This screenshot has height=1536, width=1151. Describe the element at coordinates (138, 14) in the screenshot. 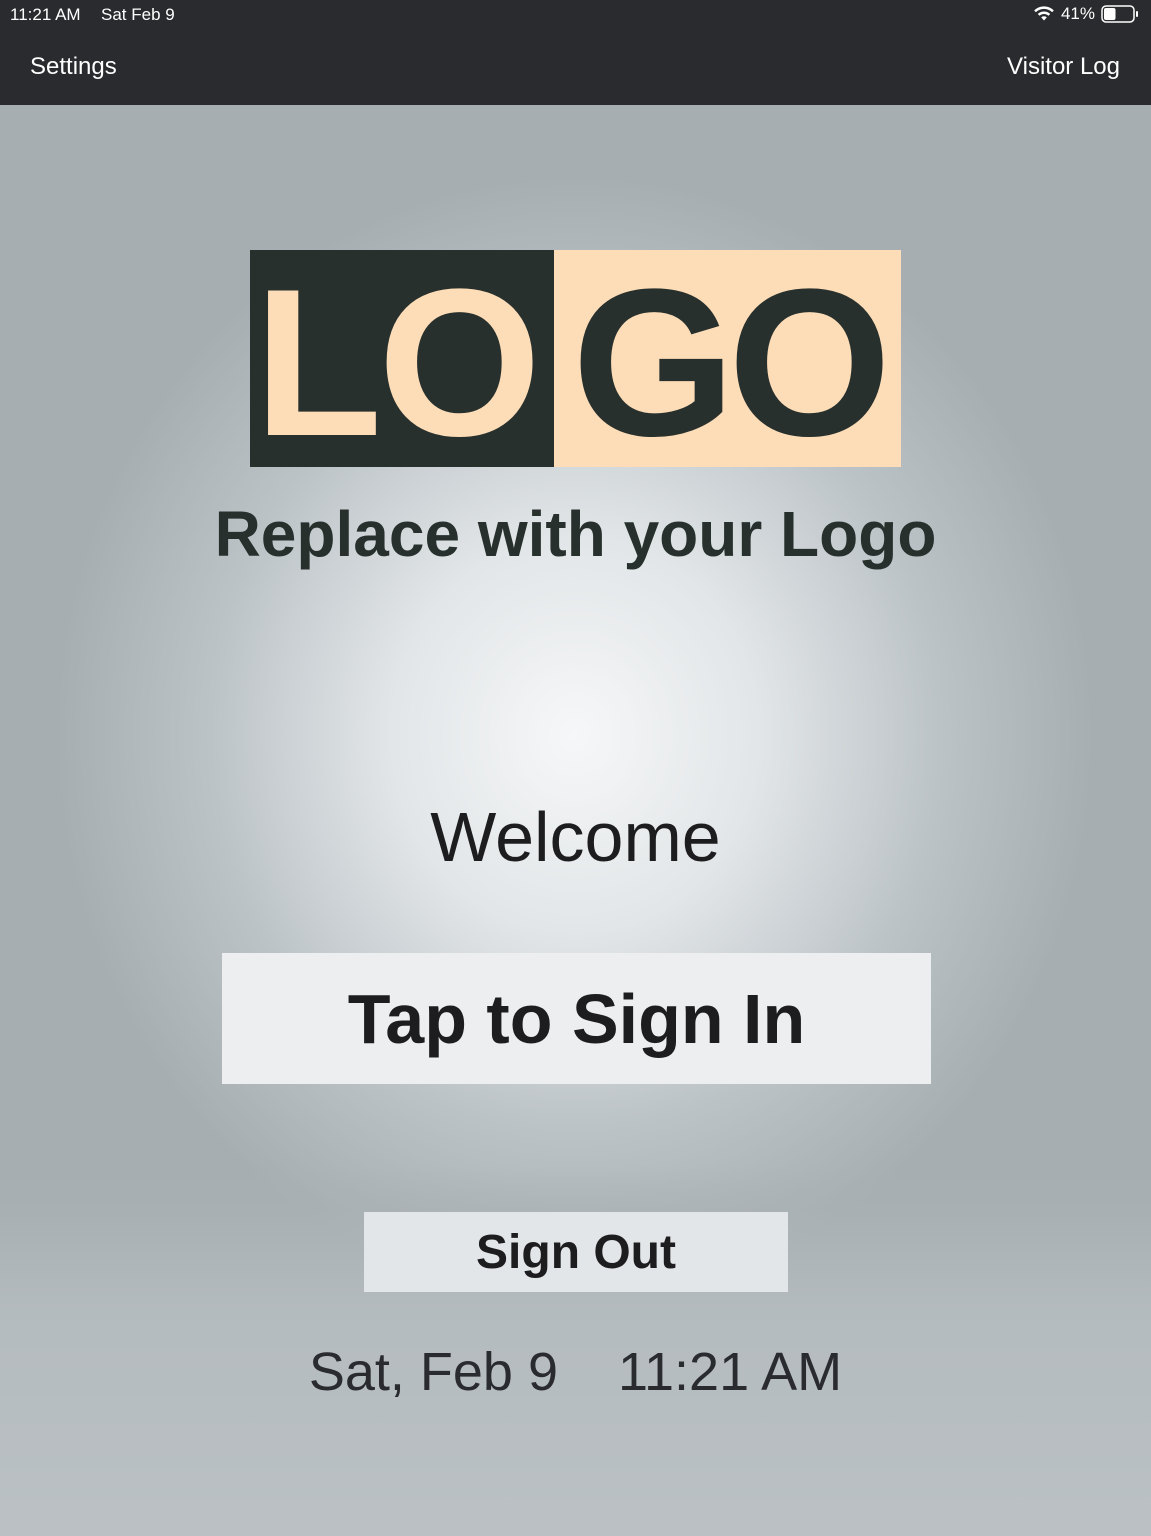

I see `status-date: Sat Feb 9` at that location.